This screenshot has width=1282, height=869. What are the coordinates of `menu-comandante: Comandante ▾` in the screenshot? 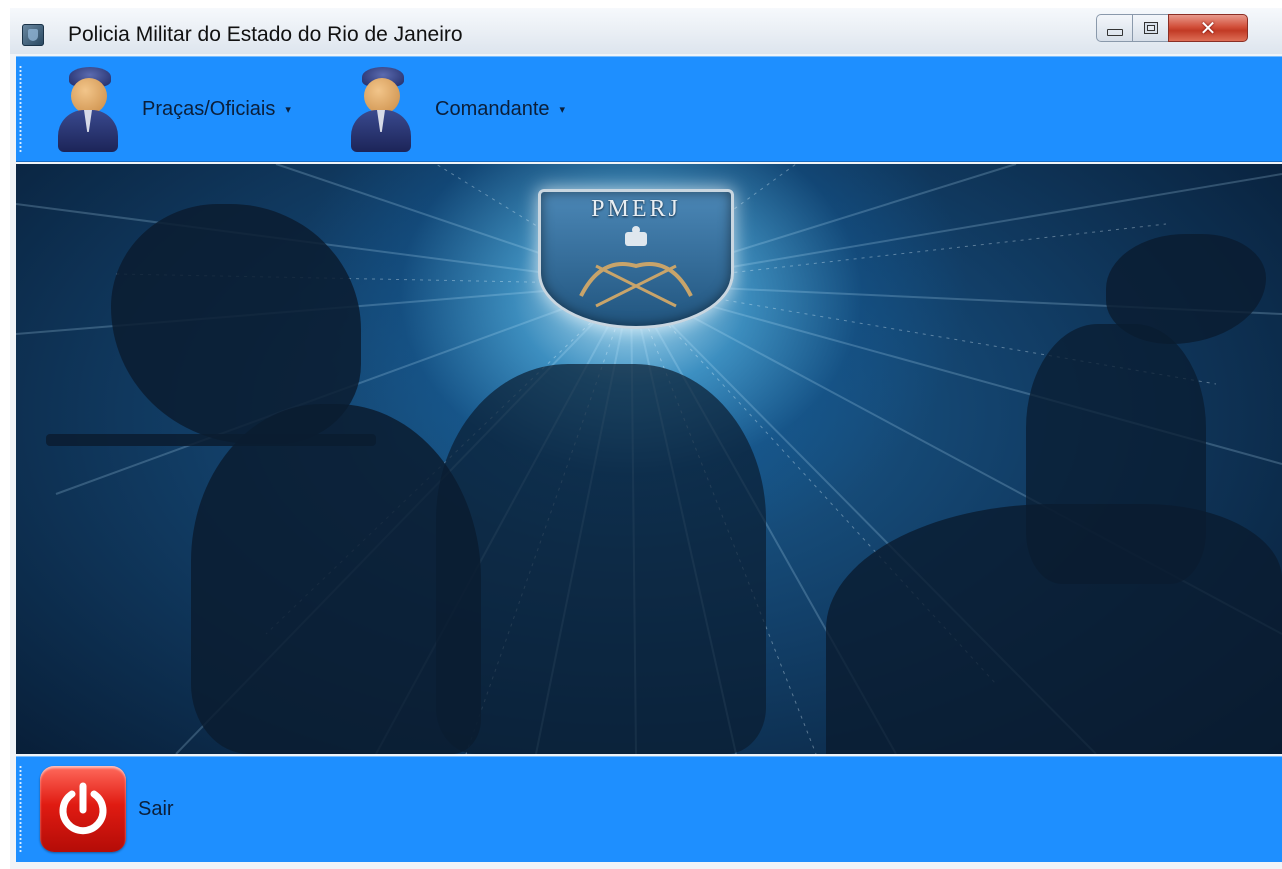 It's located at (457, 109).